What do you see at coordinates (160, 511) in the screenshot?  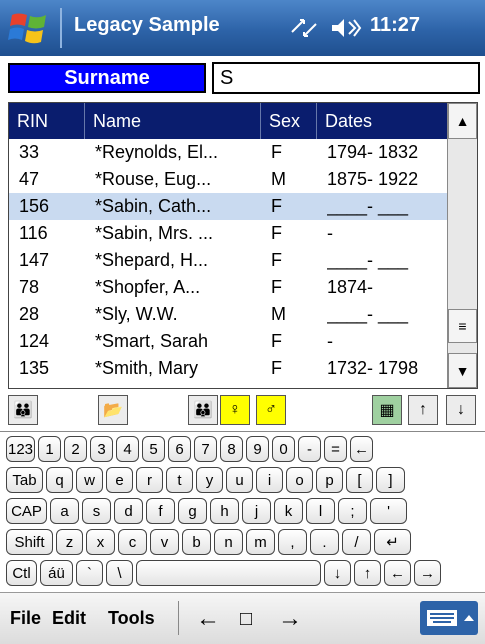 I see `key: f` at bounding box center [160, 511].